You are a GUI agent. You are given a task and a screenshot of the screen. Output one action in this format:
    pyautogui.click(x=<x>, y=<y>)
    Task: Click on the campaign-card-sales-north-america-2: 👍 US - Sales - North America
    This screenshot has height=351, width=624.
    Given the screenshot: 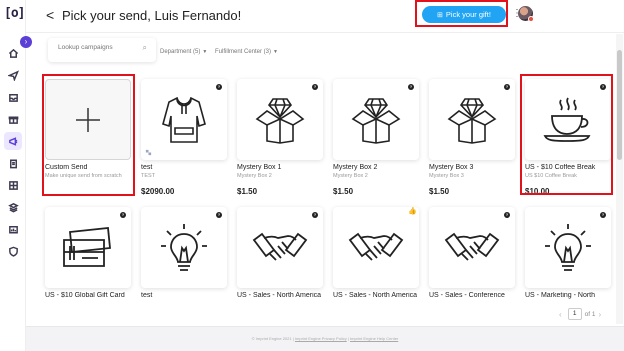 What is the action you would take?
    pyautogui.click(x=376, y=253)
    